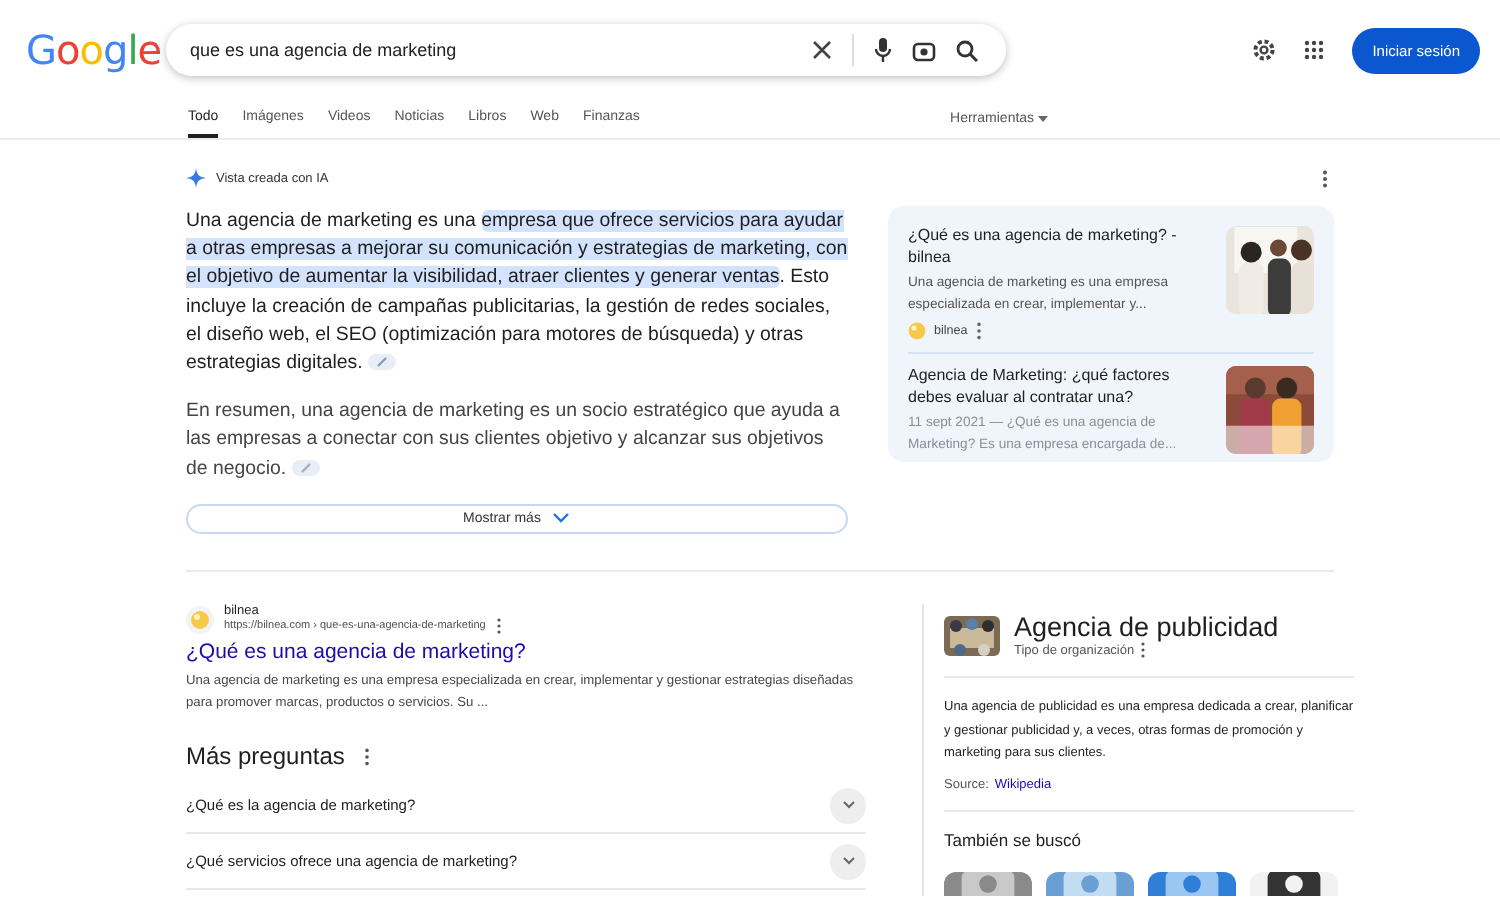  Describe the element at coordinates (1061, 387) in the screenshot. I see `source-title: Agencia de Marketing: ¿qué factores debes evaluar al contratar una?` at that location.